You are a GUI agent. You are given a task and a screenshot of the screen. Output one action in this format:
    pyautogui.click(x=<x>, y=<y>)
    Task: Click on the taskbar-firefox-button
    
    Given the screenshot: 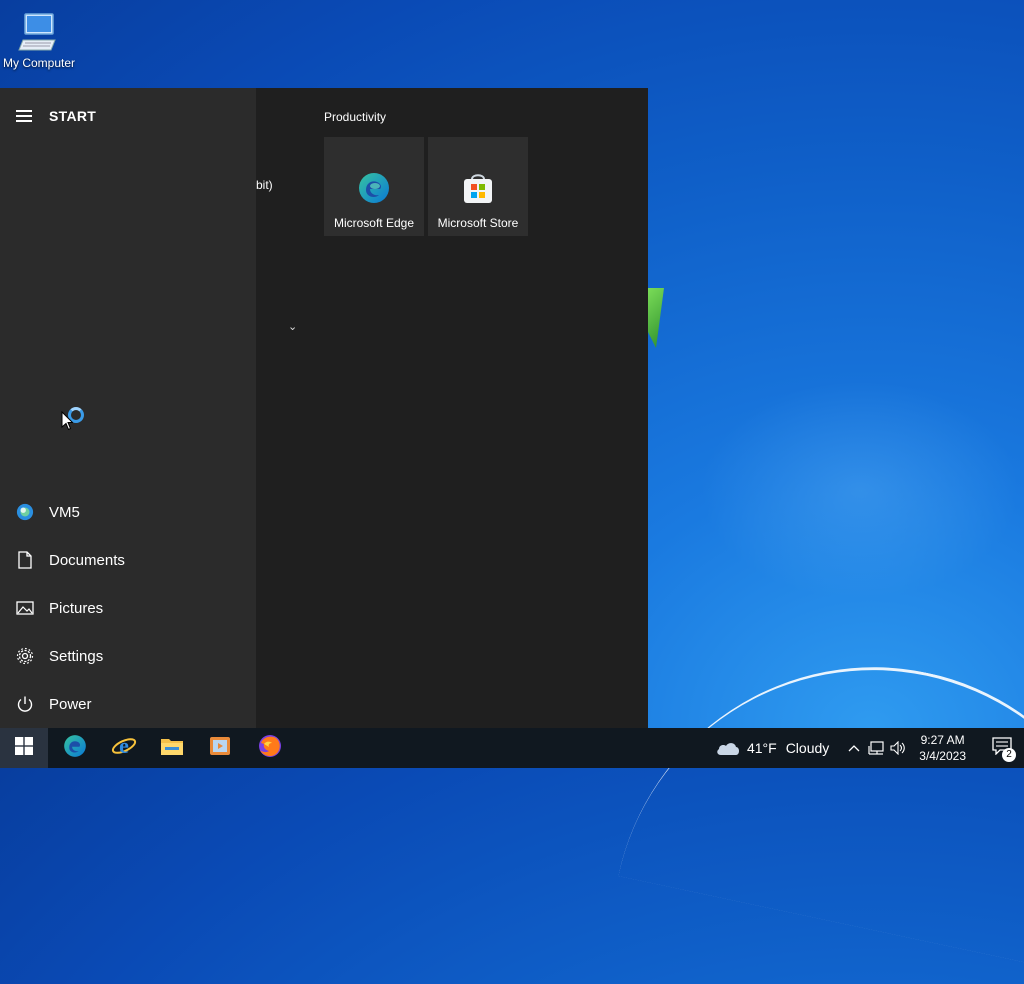 What is the action you would take?
    pyautogui.click(x=270, y=748)
    